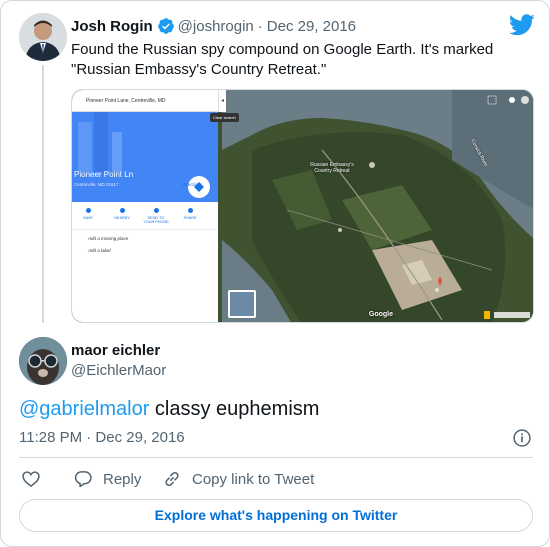 The width and height of the screenshot is (550, 547). What do you see at coordinates (84, 409) in the screenshot?
I see `mention-link: @gabrielmalor` at bounding box center [84, 409].